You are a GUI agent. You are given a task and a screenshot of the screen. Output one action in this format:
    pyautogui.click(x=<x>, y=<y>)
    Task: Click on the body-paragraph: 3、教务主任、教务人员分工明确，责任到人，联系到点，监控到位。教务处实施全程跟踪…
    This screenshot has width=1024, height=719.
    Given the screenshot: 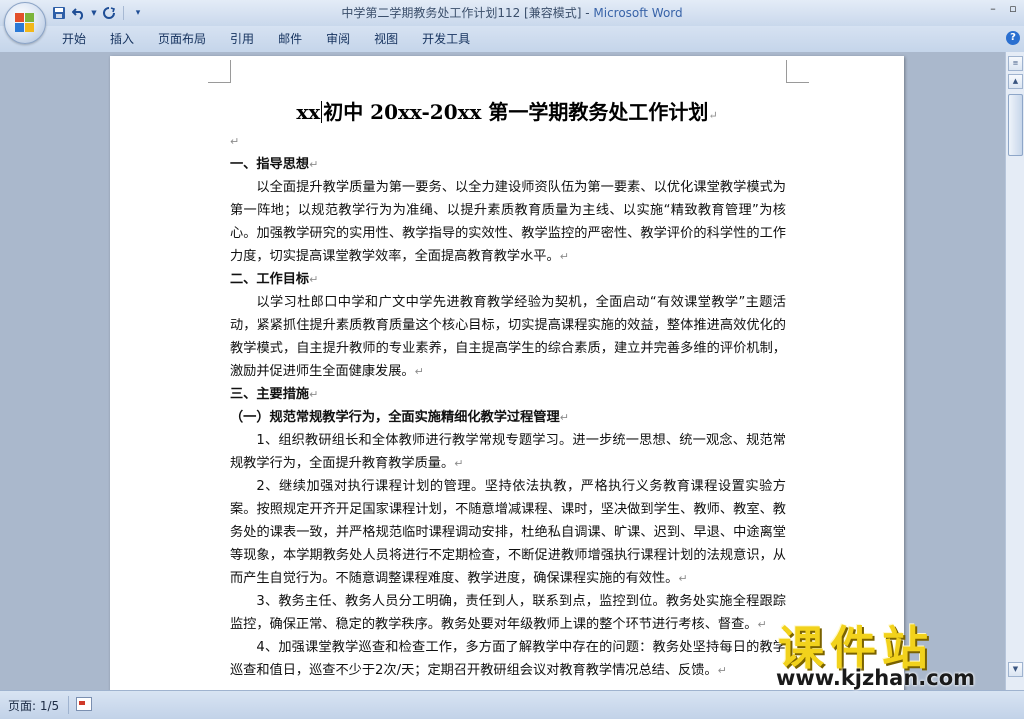 What is the action you would take?
    pyautogui.click(x=508, y=613)
    